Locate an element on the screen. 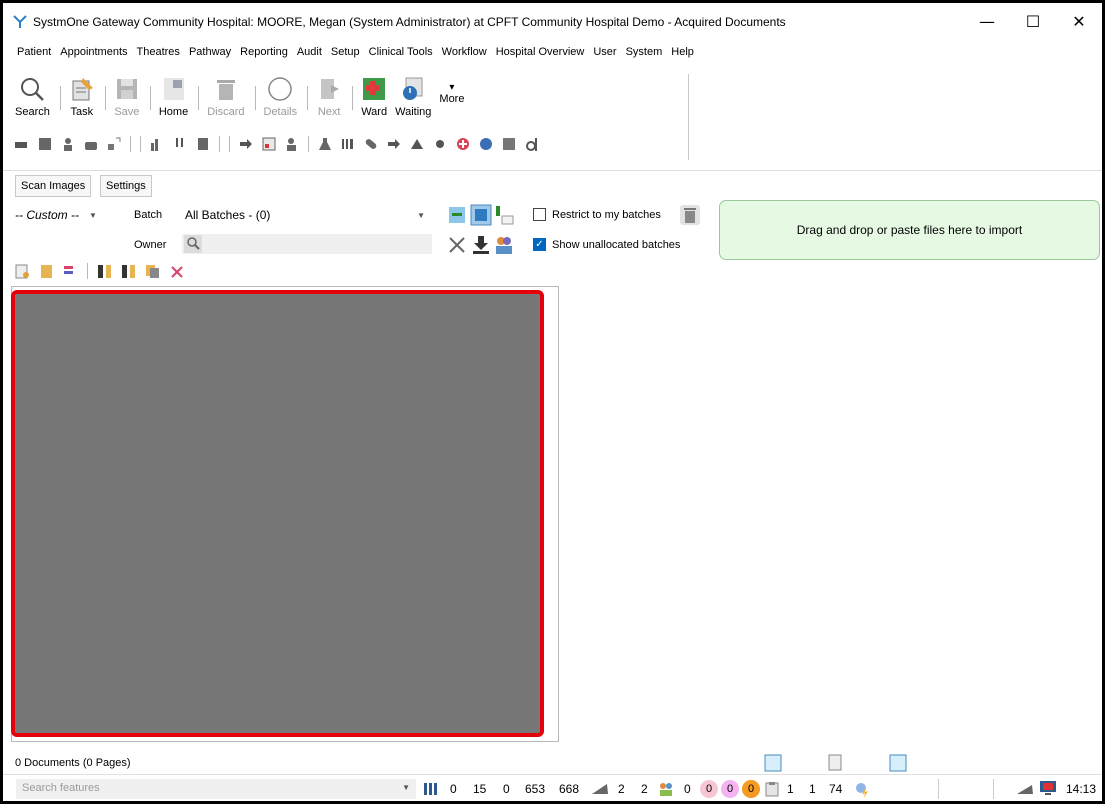 The width and height of the screenshot is (1105, 804). batch-select: All Batches - (0) ▼ is located at coordinates (305, 215).